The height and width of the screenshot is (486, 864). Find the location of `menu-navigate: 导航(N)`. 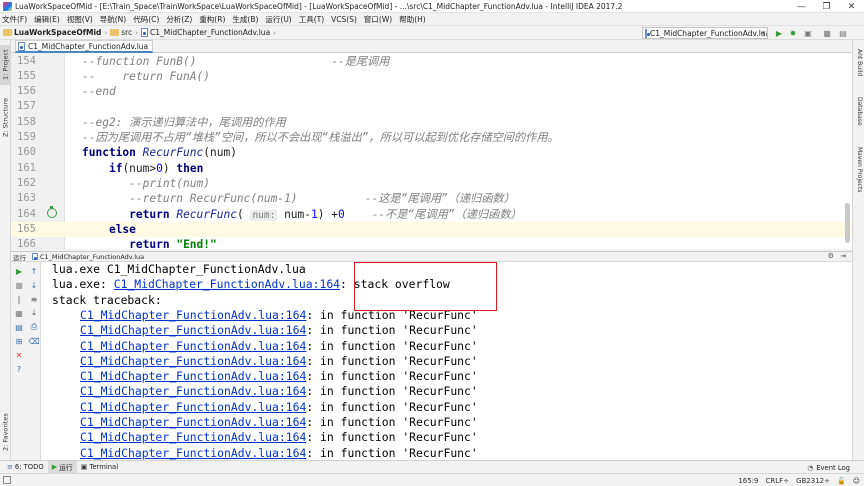

menu-navigate: 导航(N) is located at coordinates (113, 19).